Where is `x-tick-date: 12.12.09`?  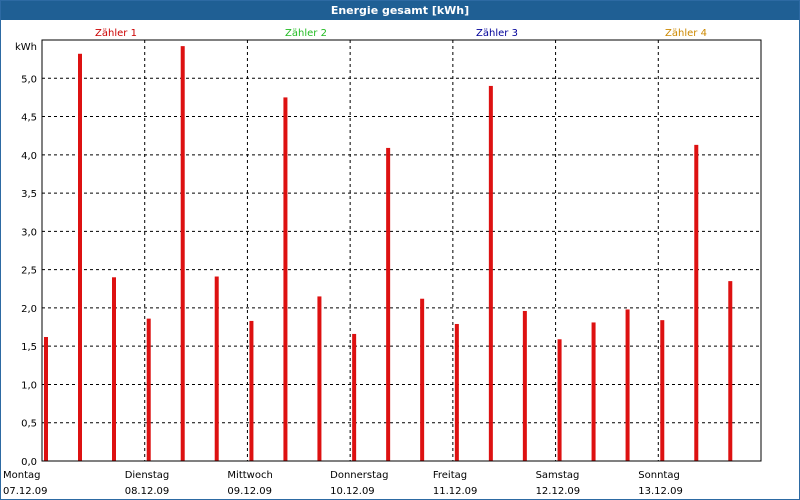 x-tick-date: 12.12.09 is located at coordinates (558, 491).